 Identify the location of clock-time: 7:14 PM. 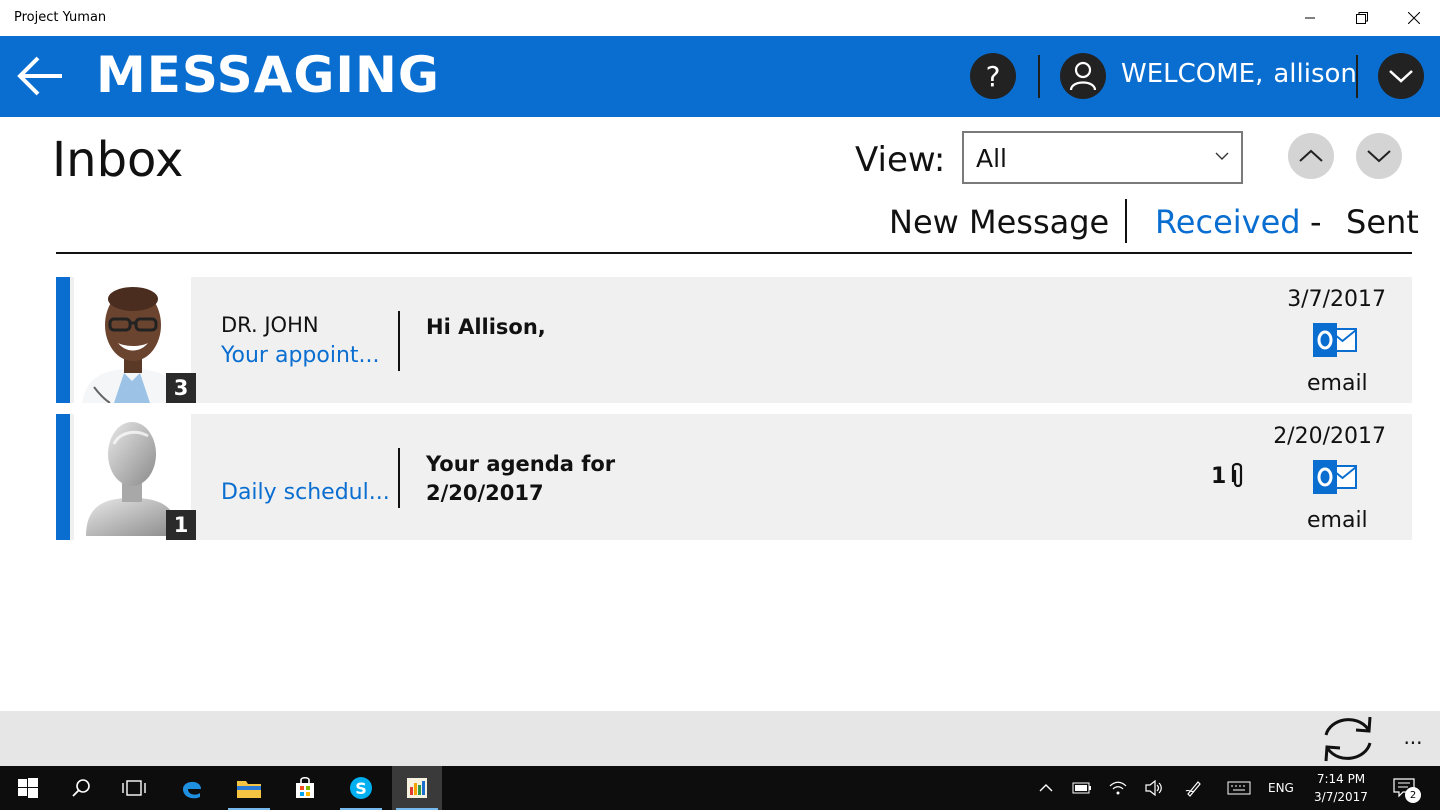
(1341, 779).